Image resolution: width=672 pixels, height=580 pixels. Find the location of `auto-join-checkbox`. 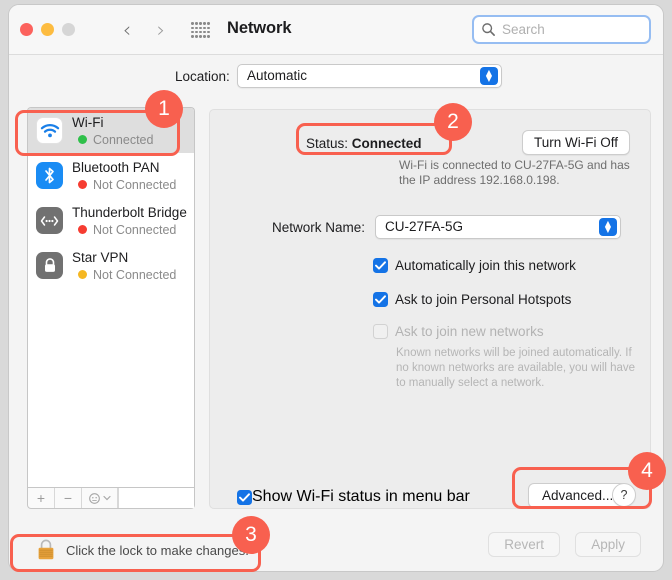

auto-join-checkbox is located at coordinates (380, 265).